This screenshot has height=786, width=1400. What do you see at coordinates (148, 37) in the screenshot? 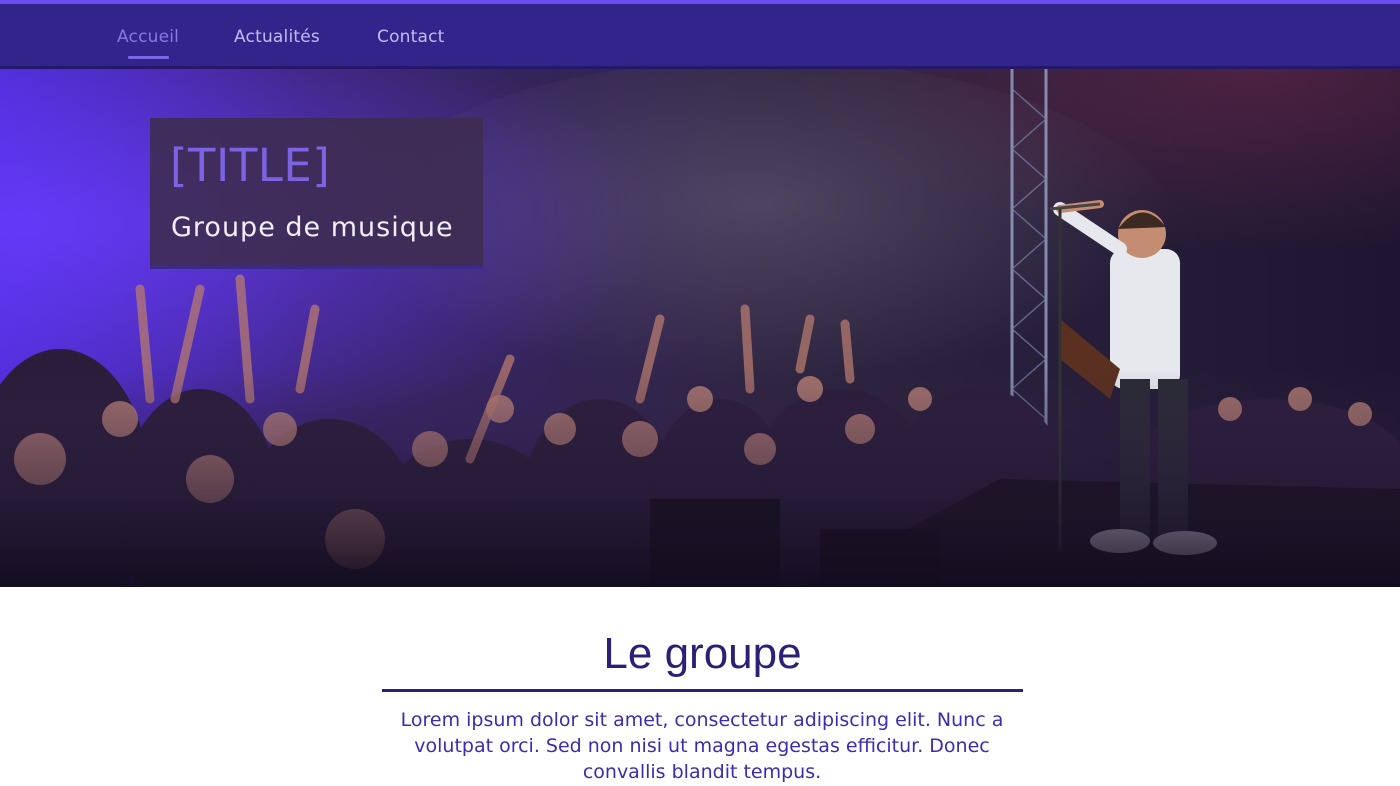
I see `nav-item-accueil: Accueil` at bounding box center [148, 37].